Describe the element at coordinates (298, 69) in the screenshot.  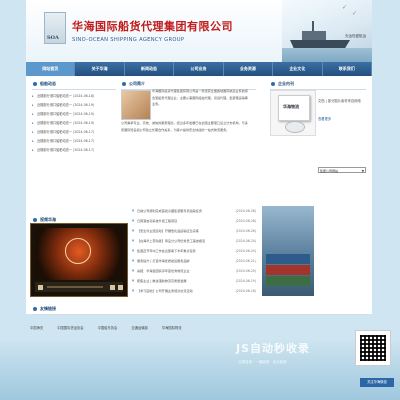
I see `nav-culture: 企业文化` at that location.